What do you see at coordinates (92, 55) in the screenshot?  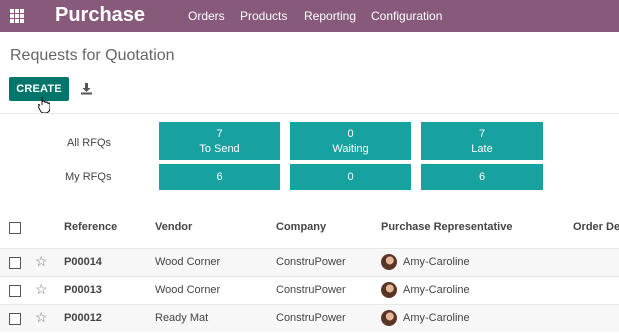 I see `page-title: Requests for Quotation` at bounding box center [92, 55].